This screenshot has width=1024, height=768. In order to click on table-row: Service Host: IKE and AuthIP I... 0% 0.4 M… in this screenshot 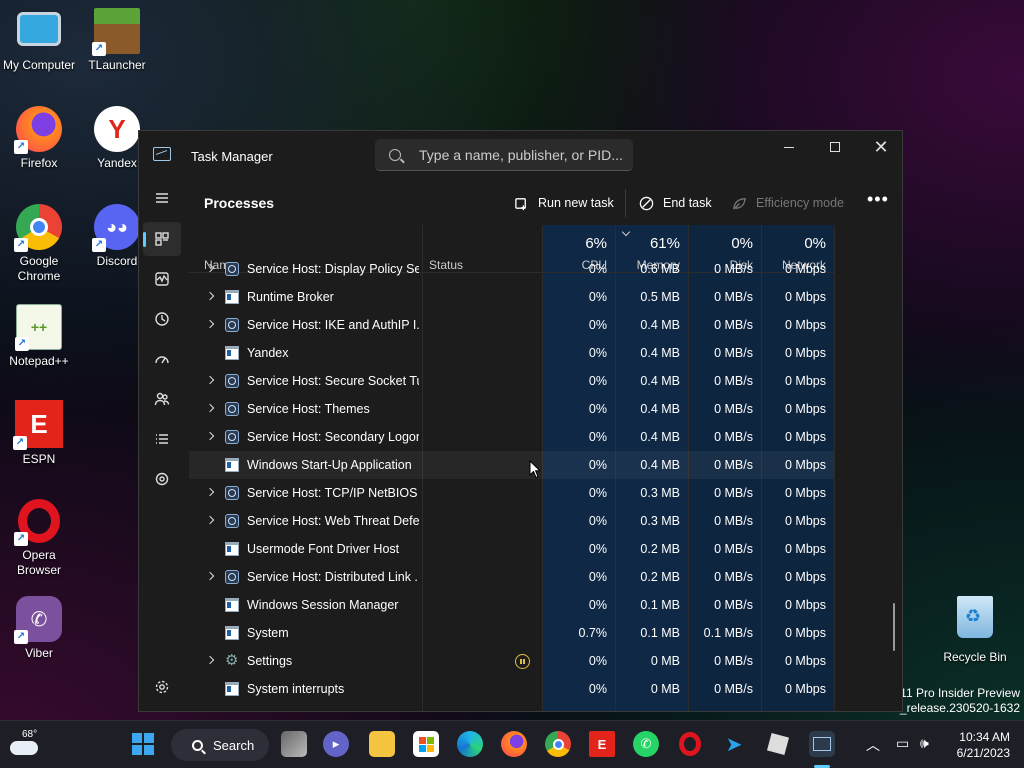, I will do `click(511, 325)`.